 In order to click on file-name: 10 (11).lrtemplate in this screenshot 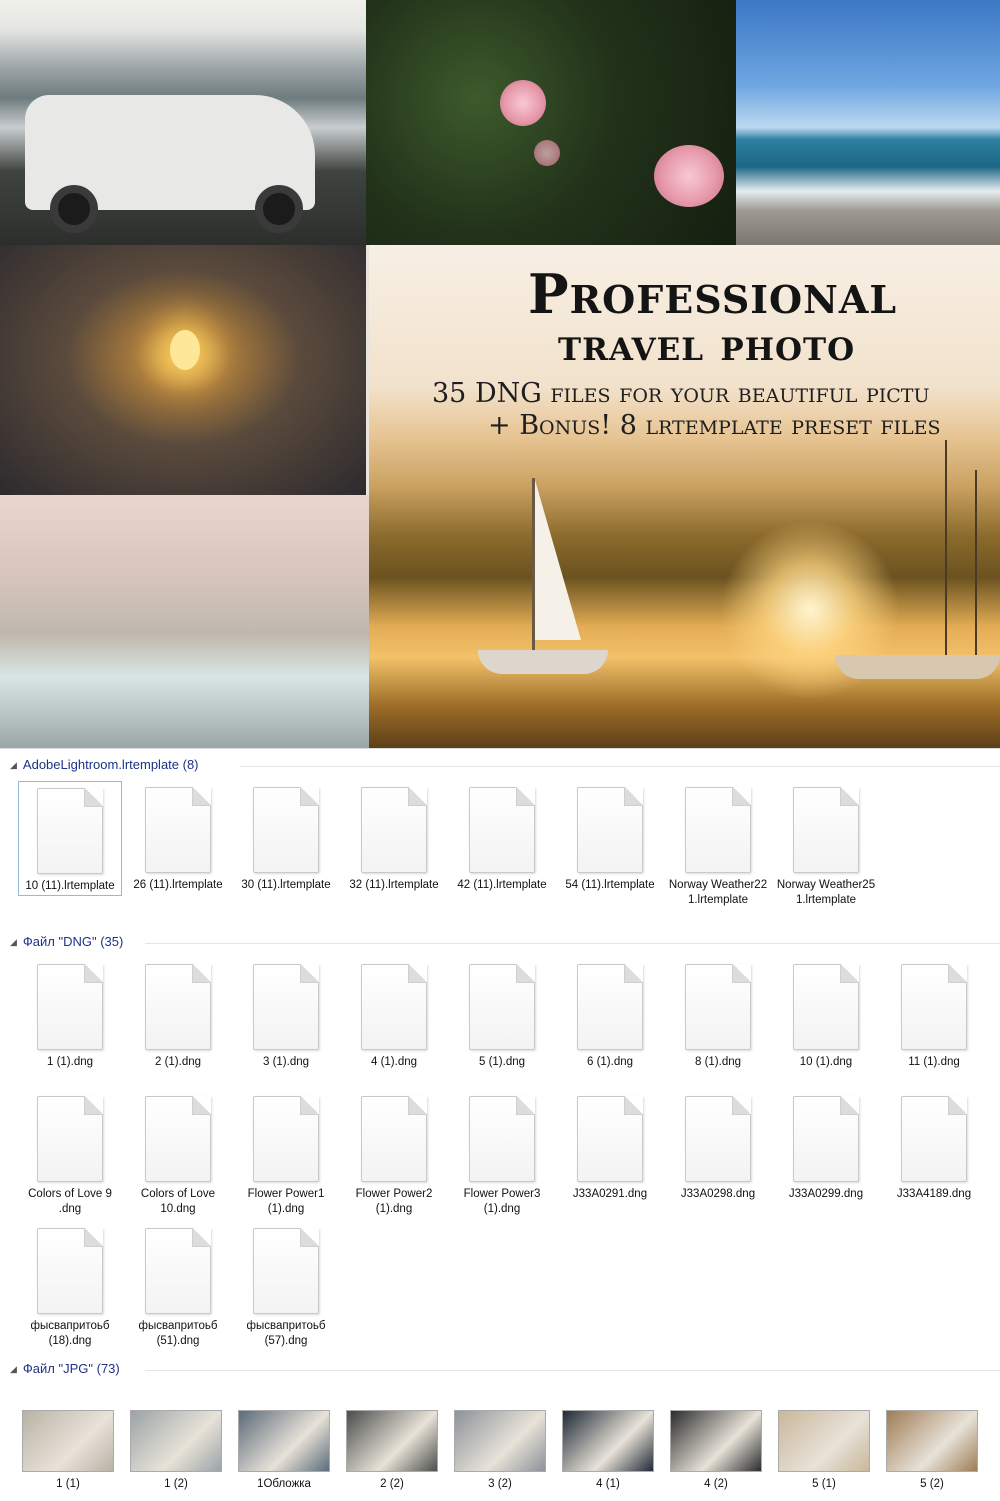, I will do `click(70, 886)`.